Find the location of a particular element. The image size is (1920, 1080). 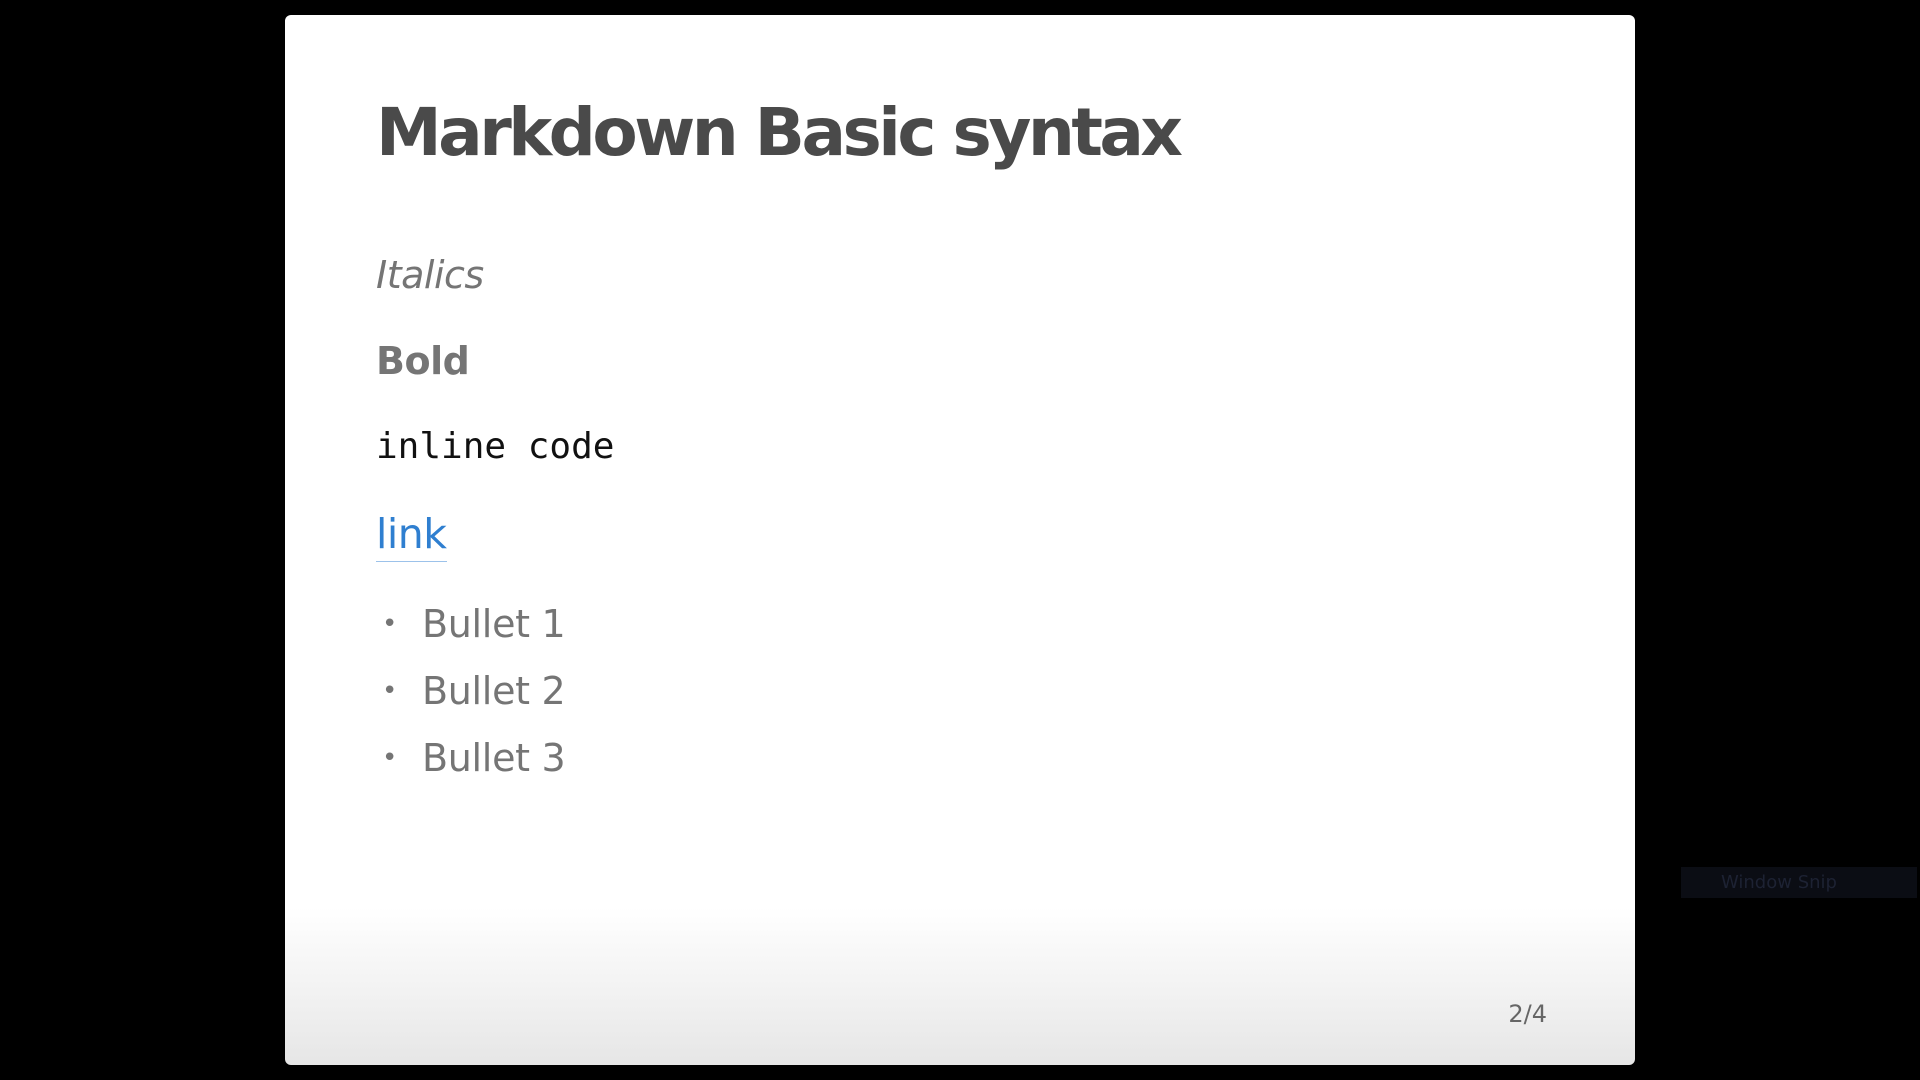

slide-title: Markdown Basic syntax is located at coordinates (779, 132).